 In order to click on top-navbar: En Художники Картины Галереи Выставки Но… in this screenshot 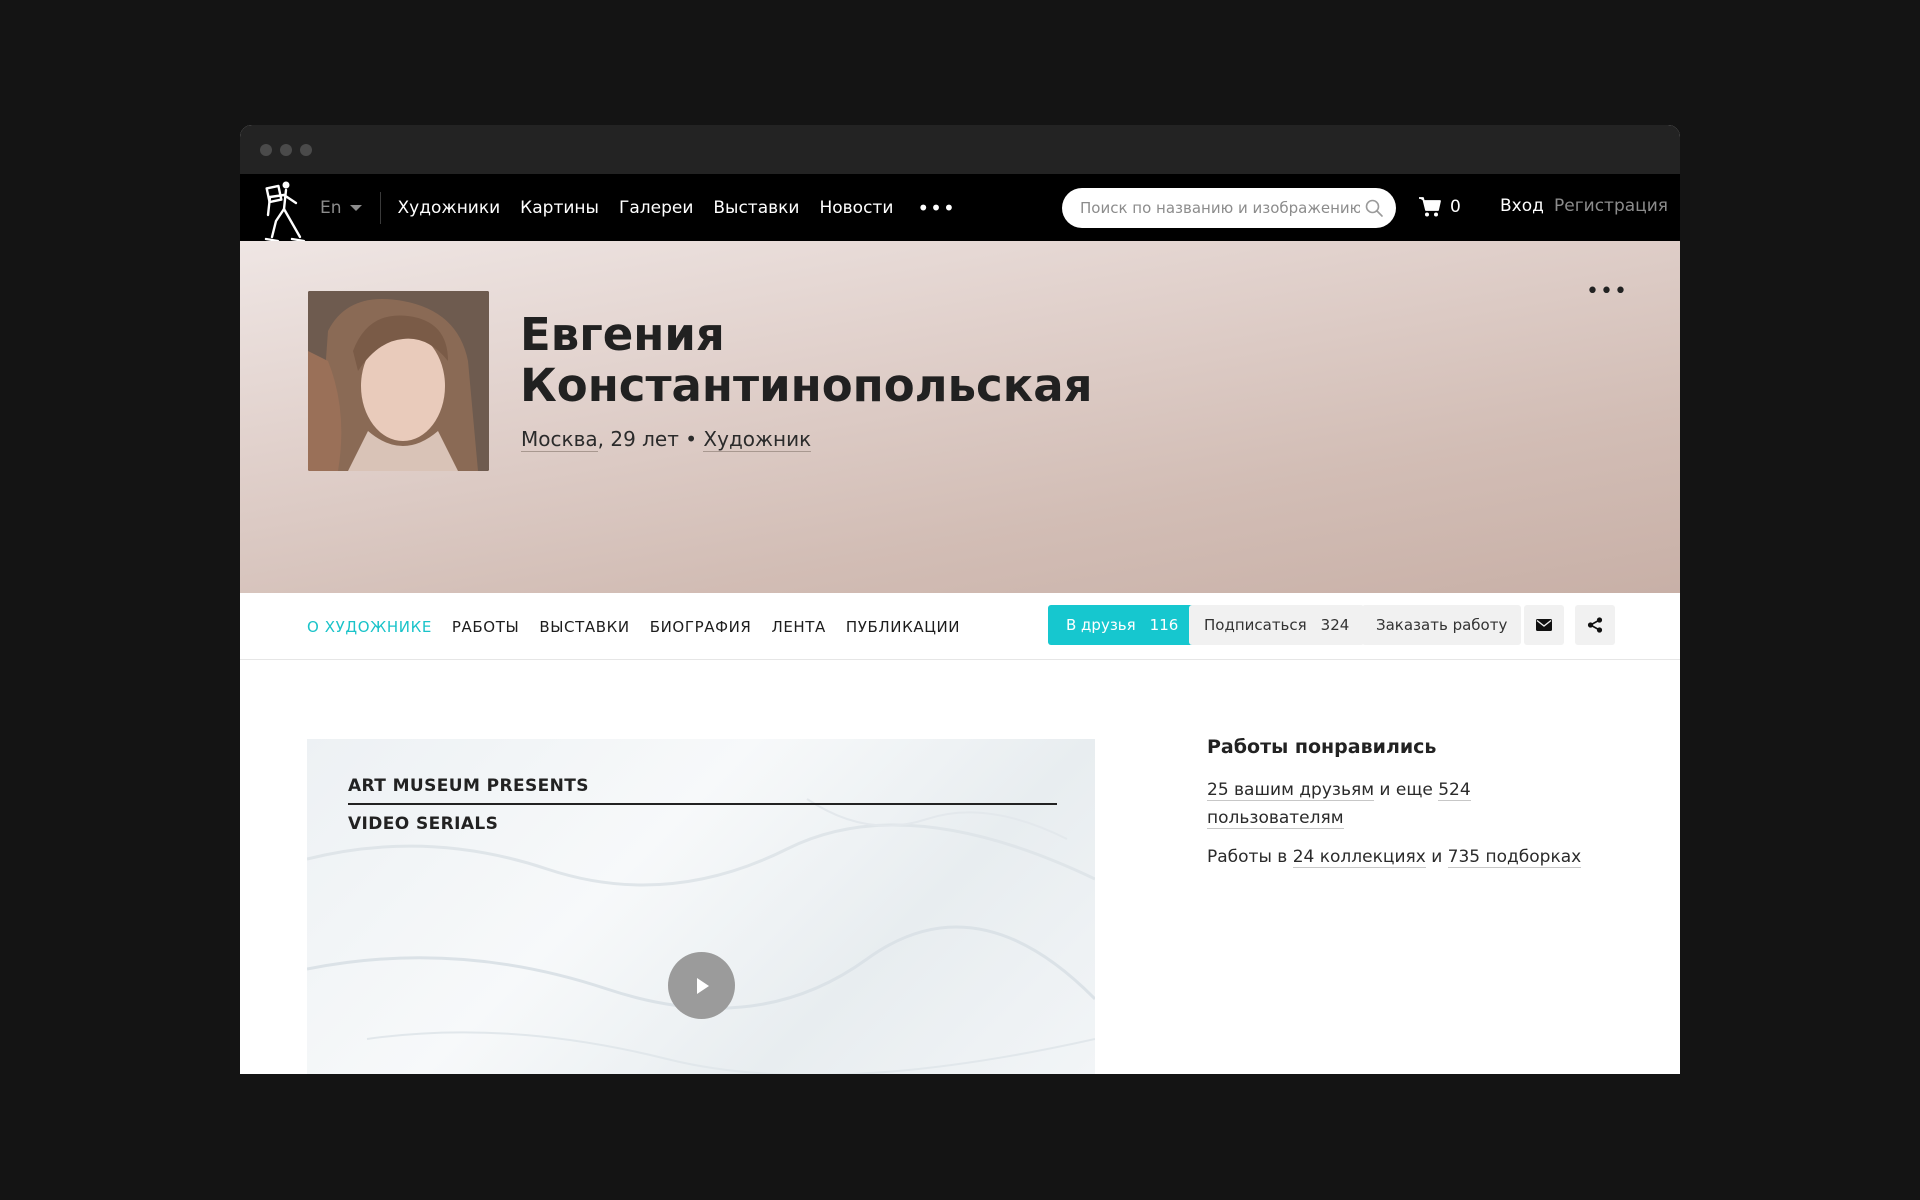, I will do `click(960, 208)`.